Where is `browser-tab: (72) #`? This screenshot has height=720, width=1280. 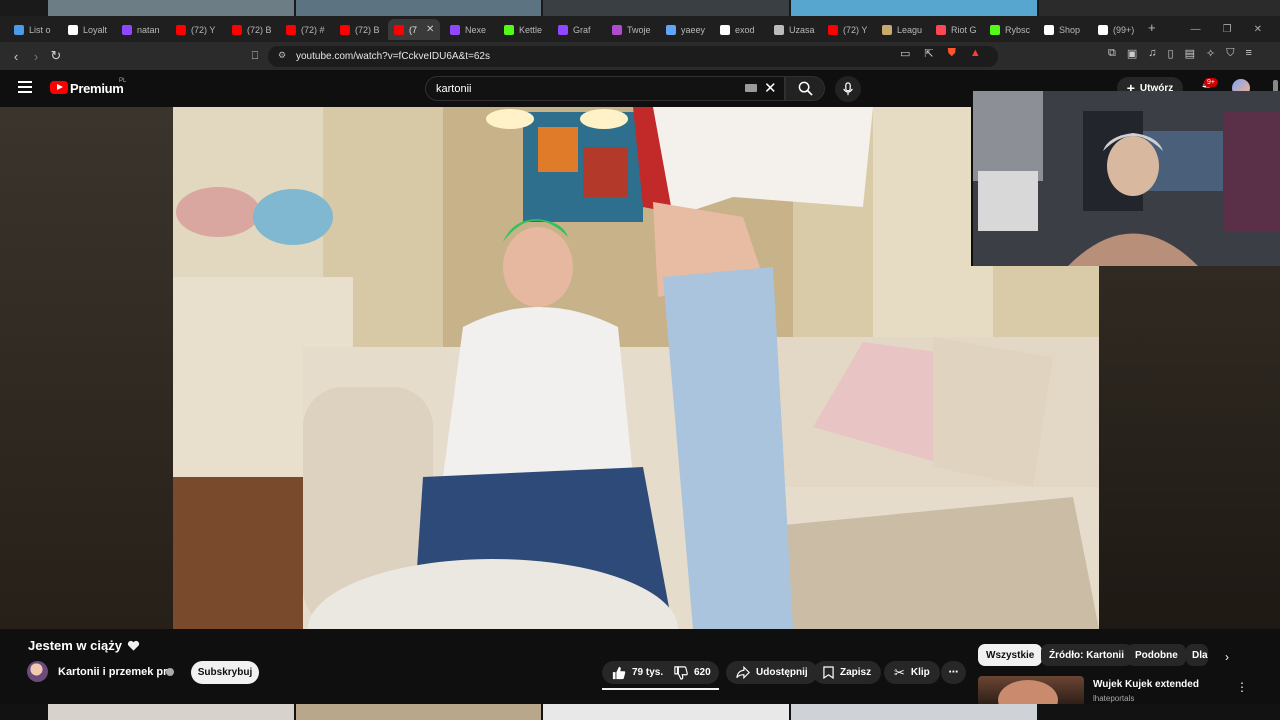 browser-tab: (72) # is located at coordinates (306, 29).